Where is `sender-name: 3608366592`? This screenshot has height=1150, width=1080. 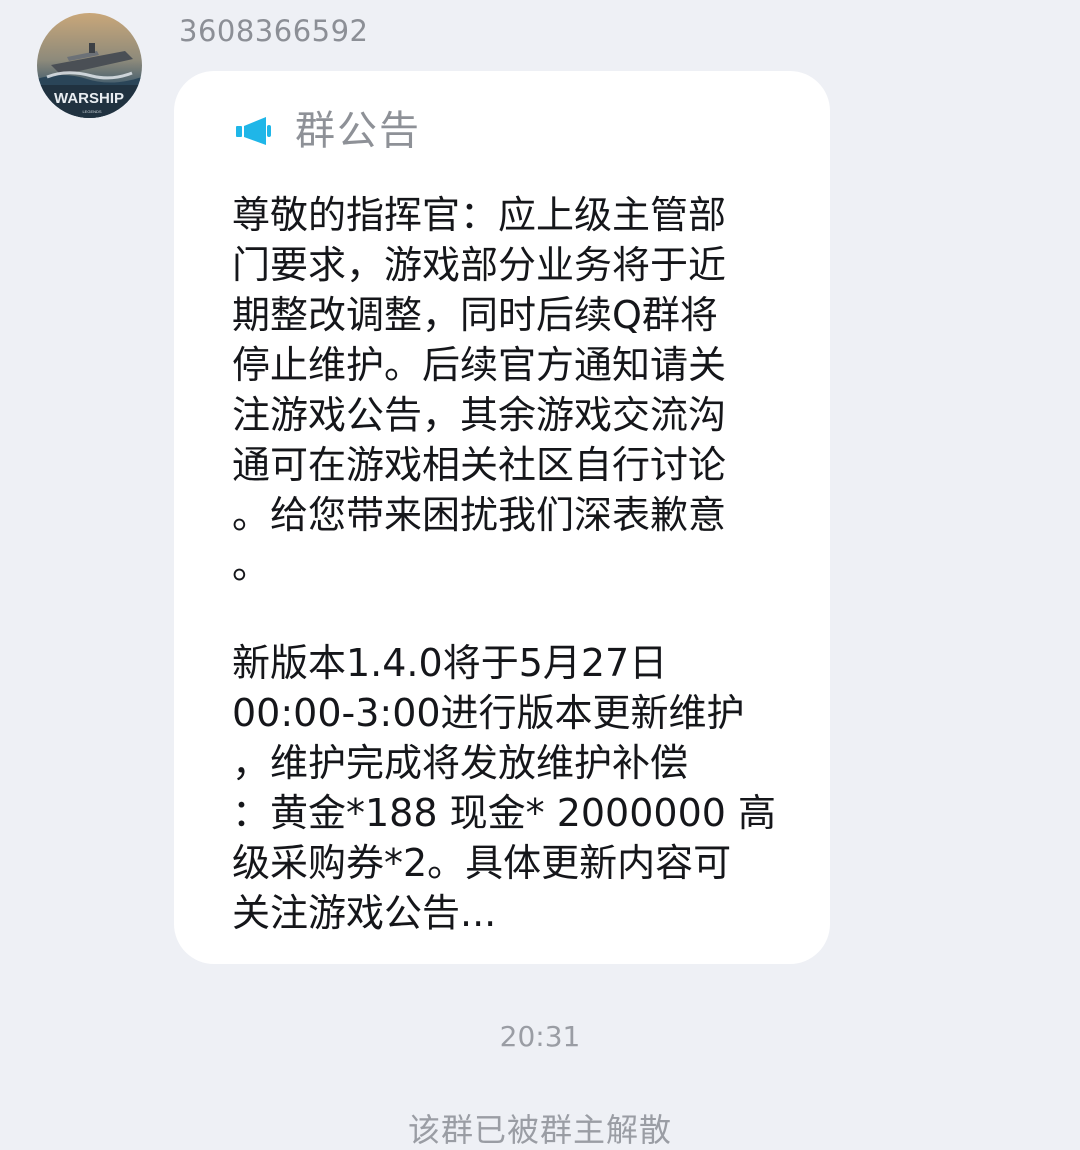 sender-name: 3608366592 is located at coordinates (274, 31).